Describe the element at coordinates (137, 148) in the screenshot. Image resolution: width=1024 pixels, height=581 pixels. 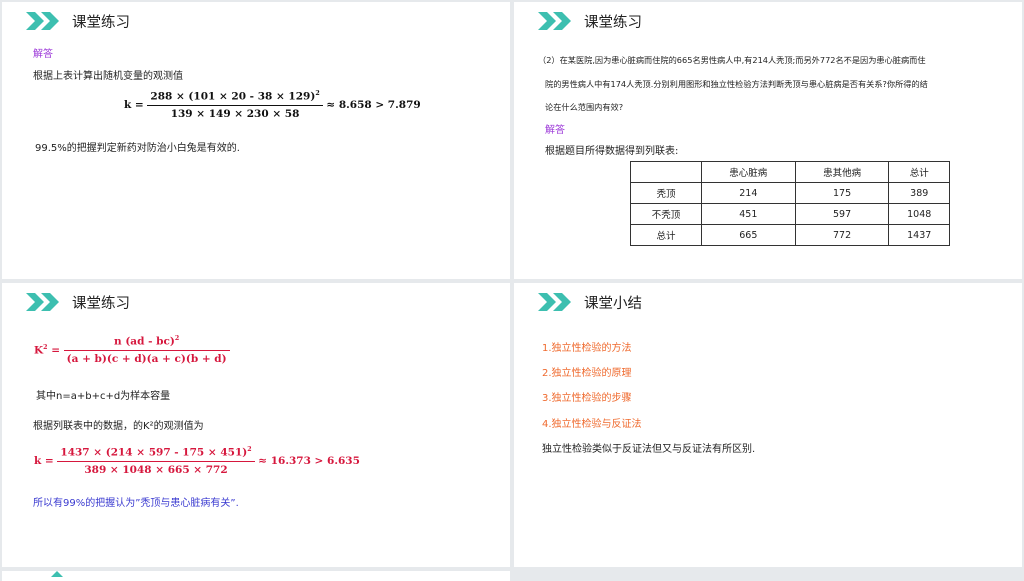
I see `conclusion-text: 99.5%的把握判定新药对防治小白兔是有效的.` at that location.